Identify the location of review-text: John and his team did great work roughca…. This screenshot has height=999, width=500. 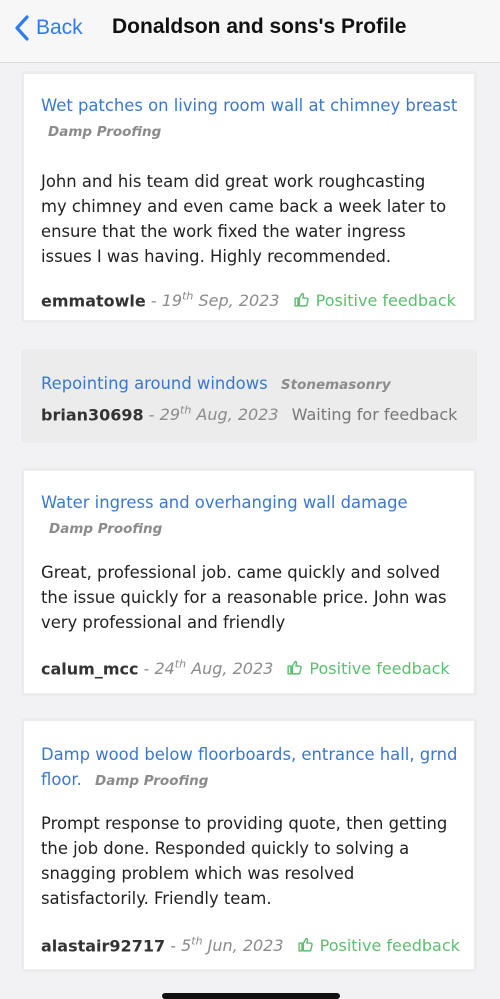
(244, 219).